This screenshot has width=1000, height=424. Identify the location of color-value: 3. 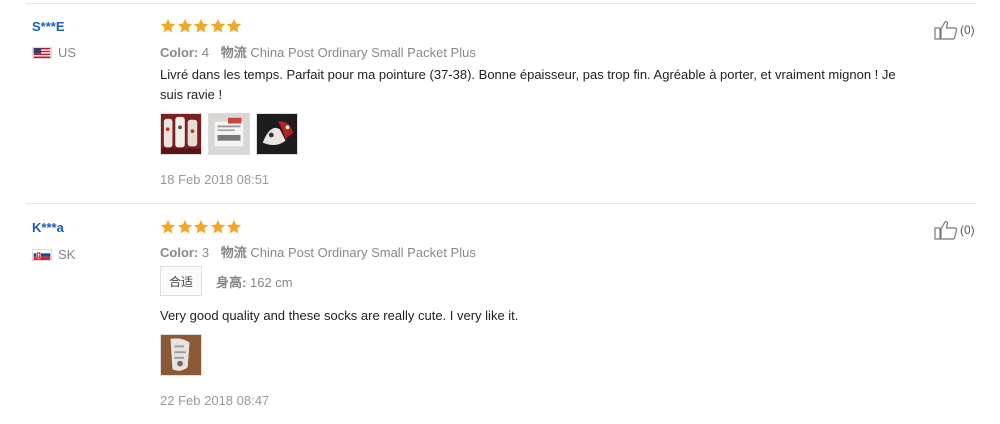
(205, 252).